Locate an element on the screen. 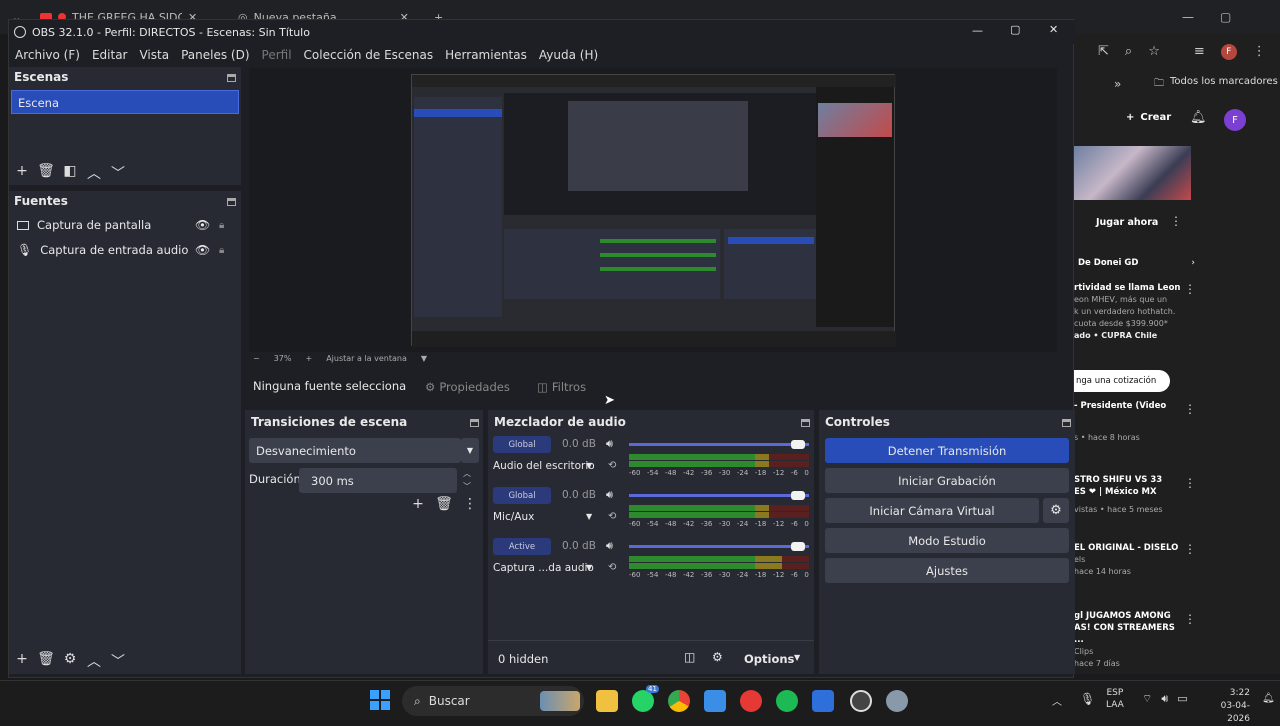 The image size is (1280, 726). play-now-link: Jugar ahora is located at coordinates (1127, 223).